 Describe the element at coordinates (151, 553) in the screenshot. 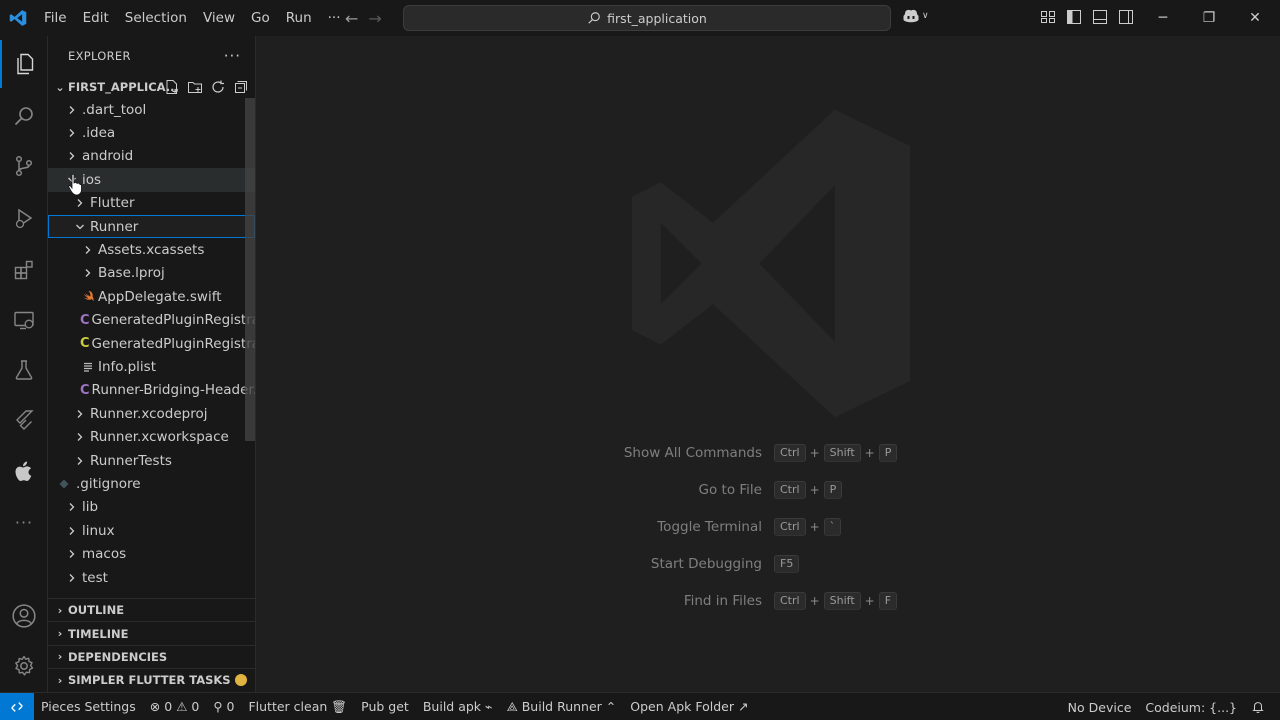

I see `folder-item: macos` at that location.